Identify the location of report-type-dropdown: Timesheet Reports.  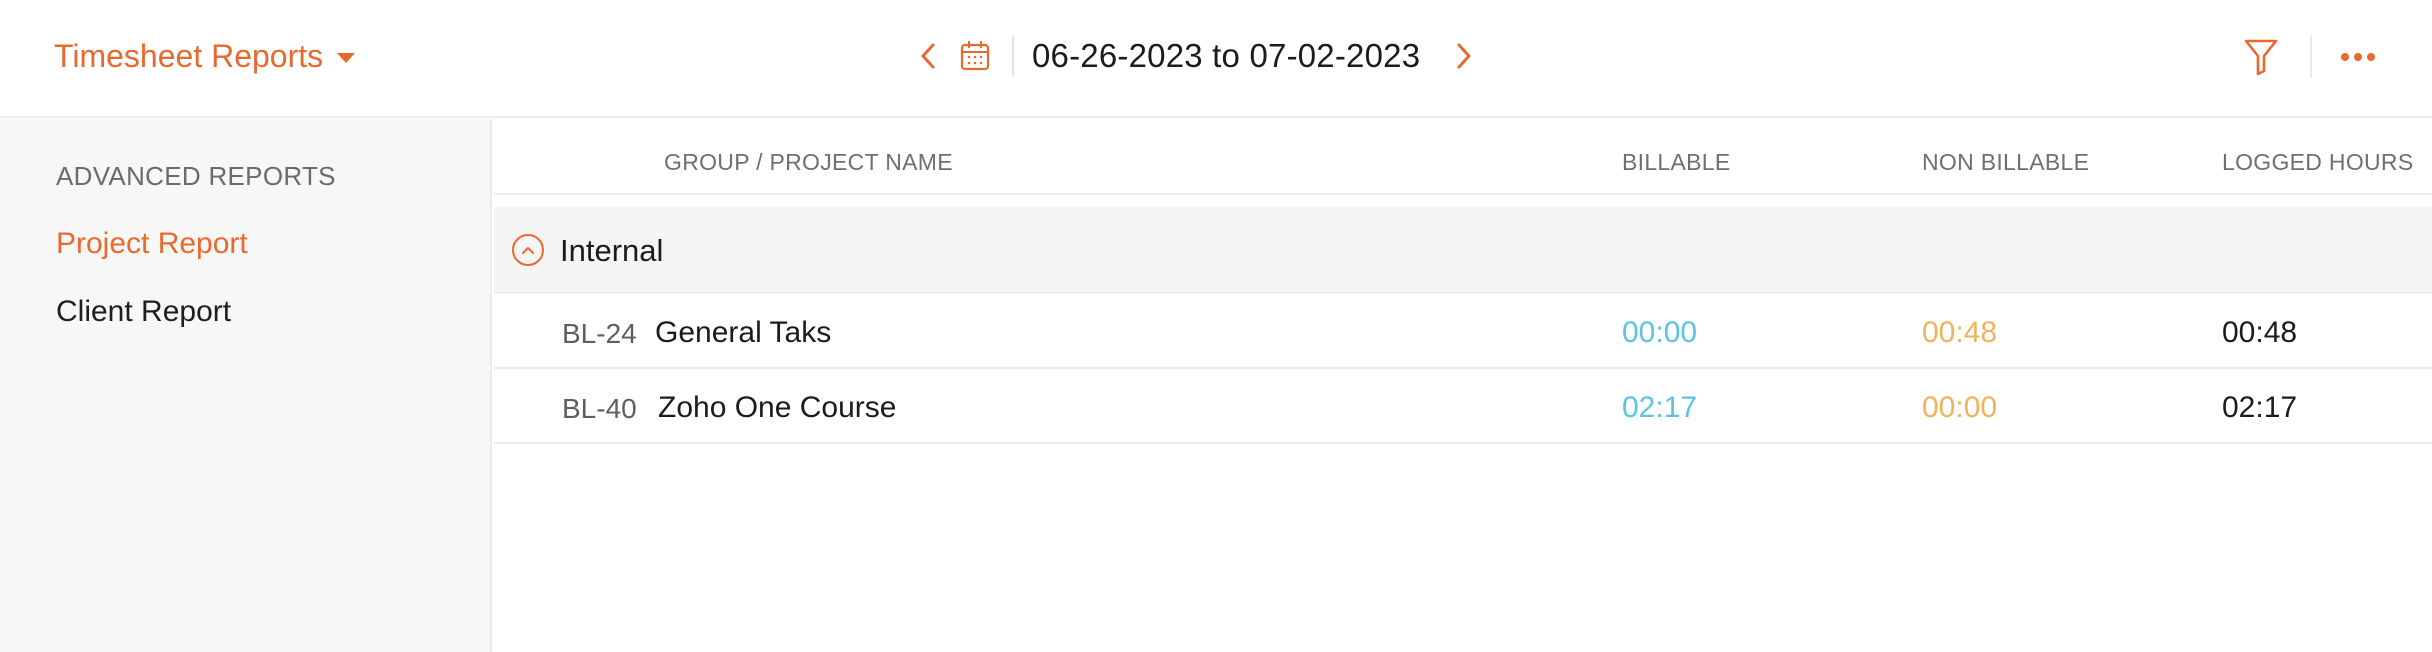
(205, 56).